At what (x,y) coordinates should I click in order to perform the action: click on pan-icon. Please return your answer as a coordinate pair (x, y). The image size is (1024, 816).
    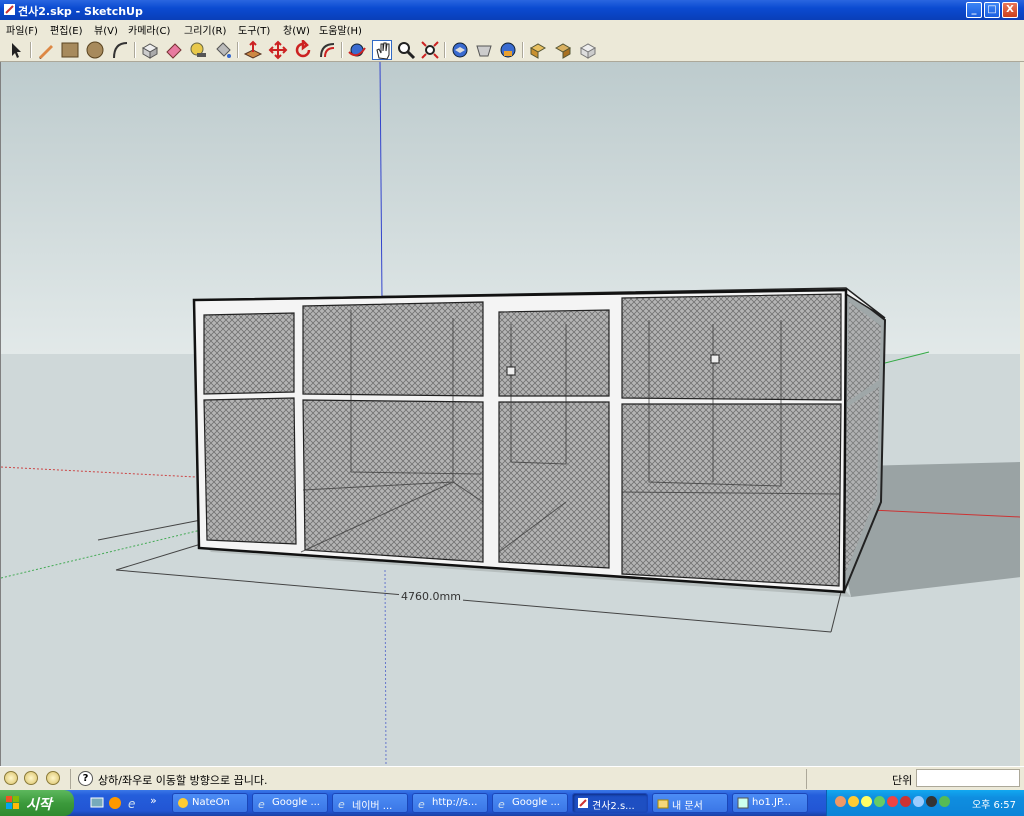
    Looking at the image, I should click on (382, 50).